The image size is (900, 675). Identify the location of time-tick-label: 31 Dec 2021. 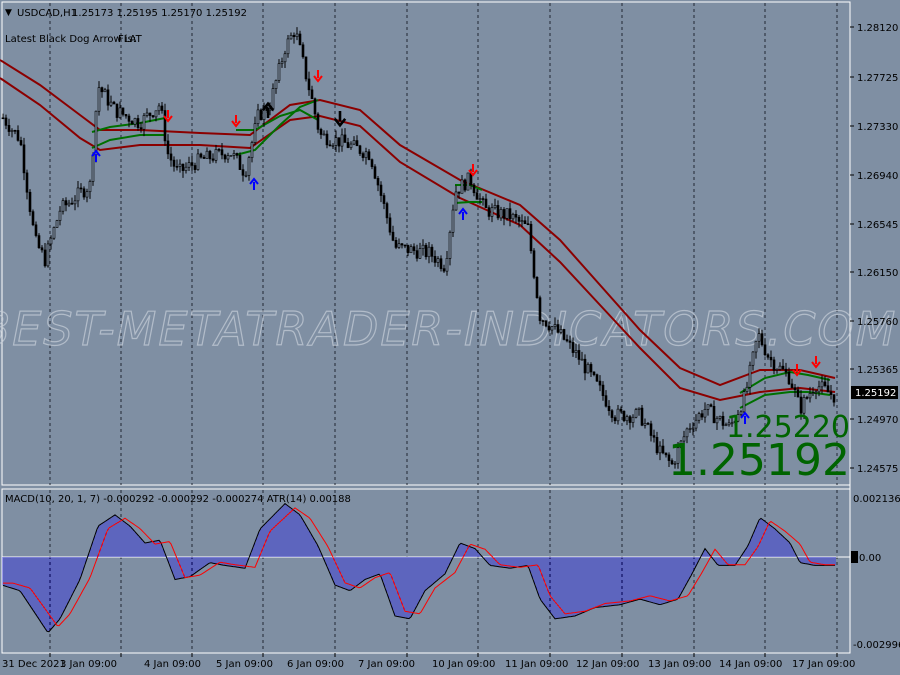
(34, 664).